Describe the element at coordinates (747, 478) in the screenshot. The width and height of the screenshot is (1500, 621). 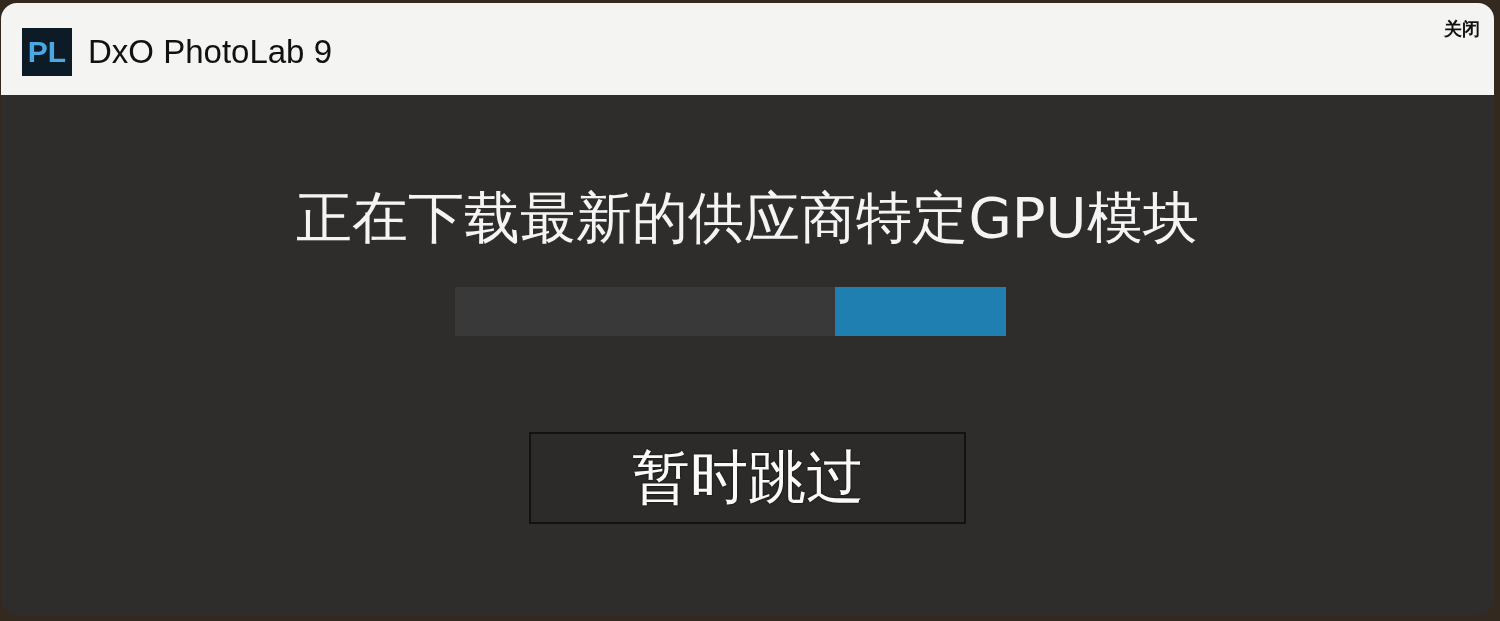
I see `skip-button: 暂时跳过` at that location.